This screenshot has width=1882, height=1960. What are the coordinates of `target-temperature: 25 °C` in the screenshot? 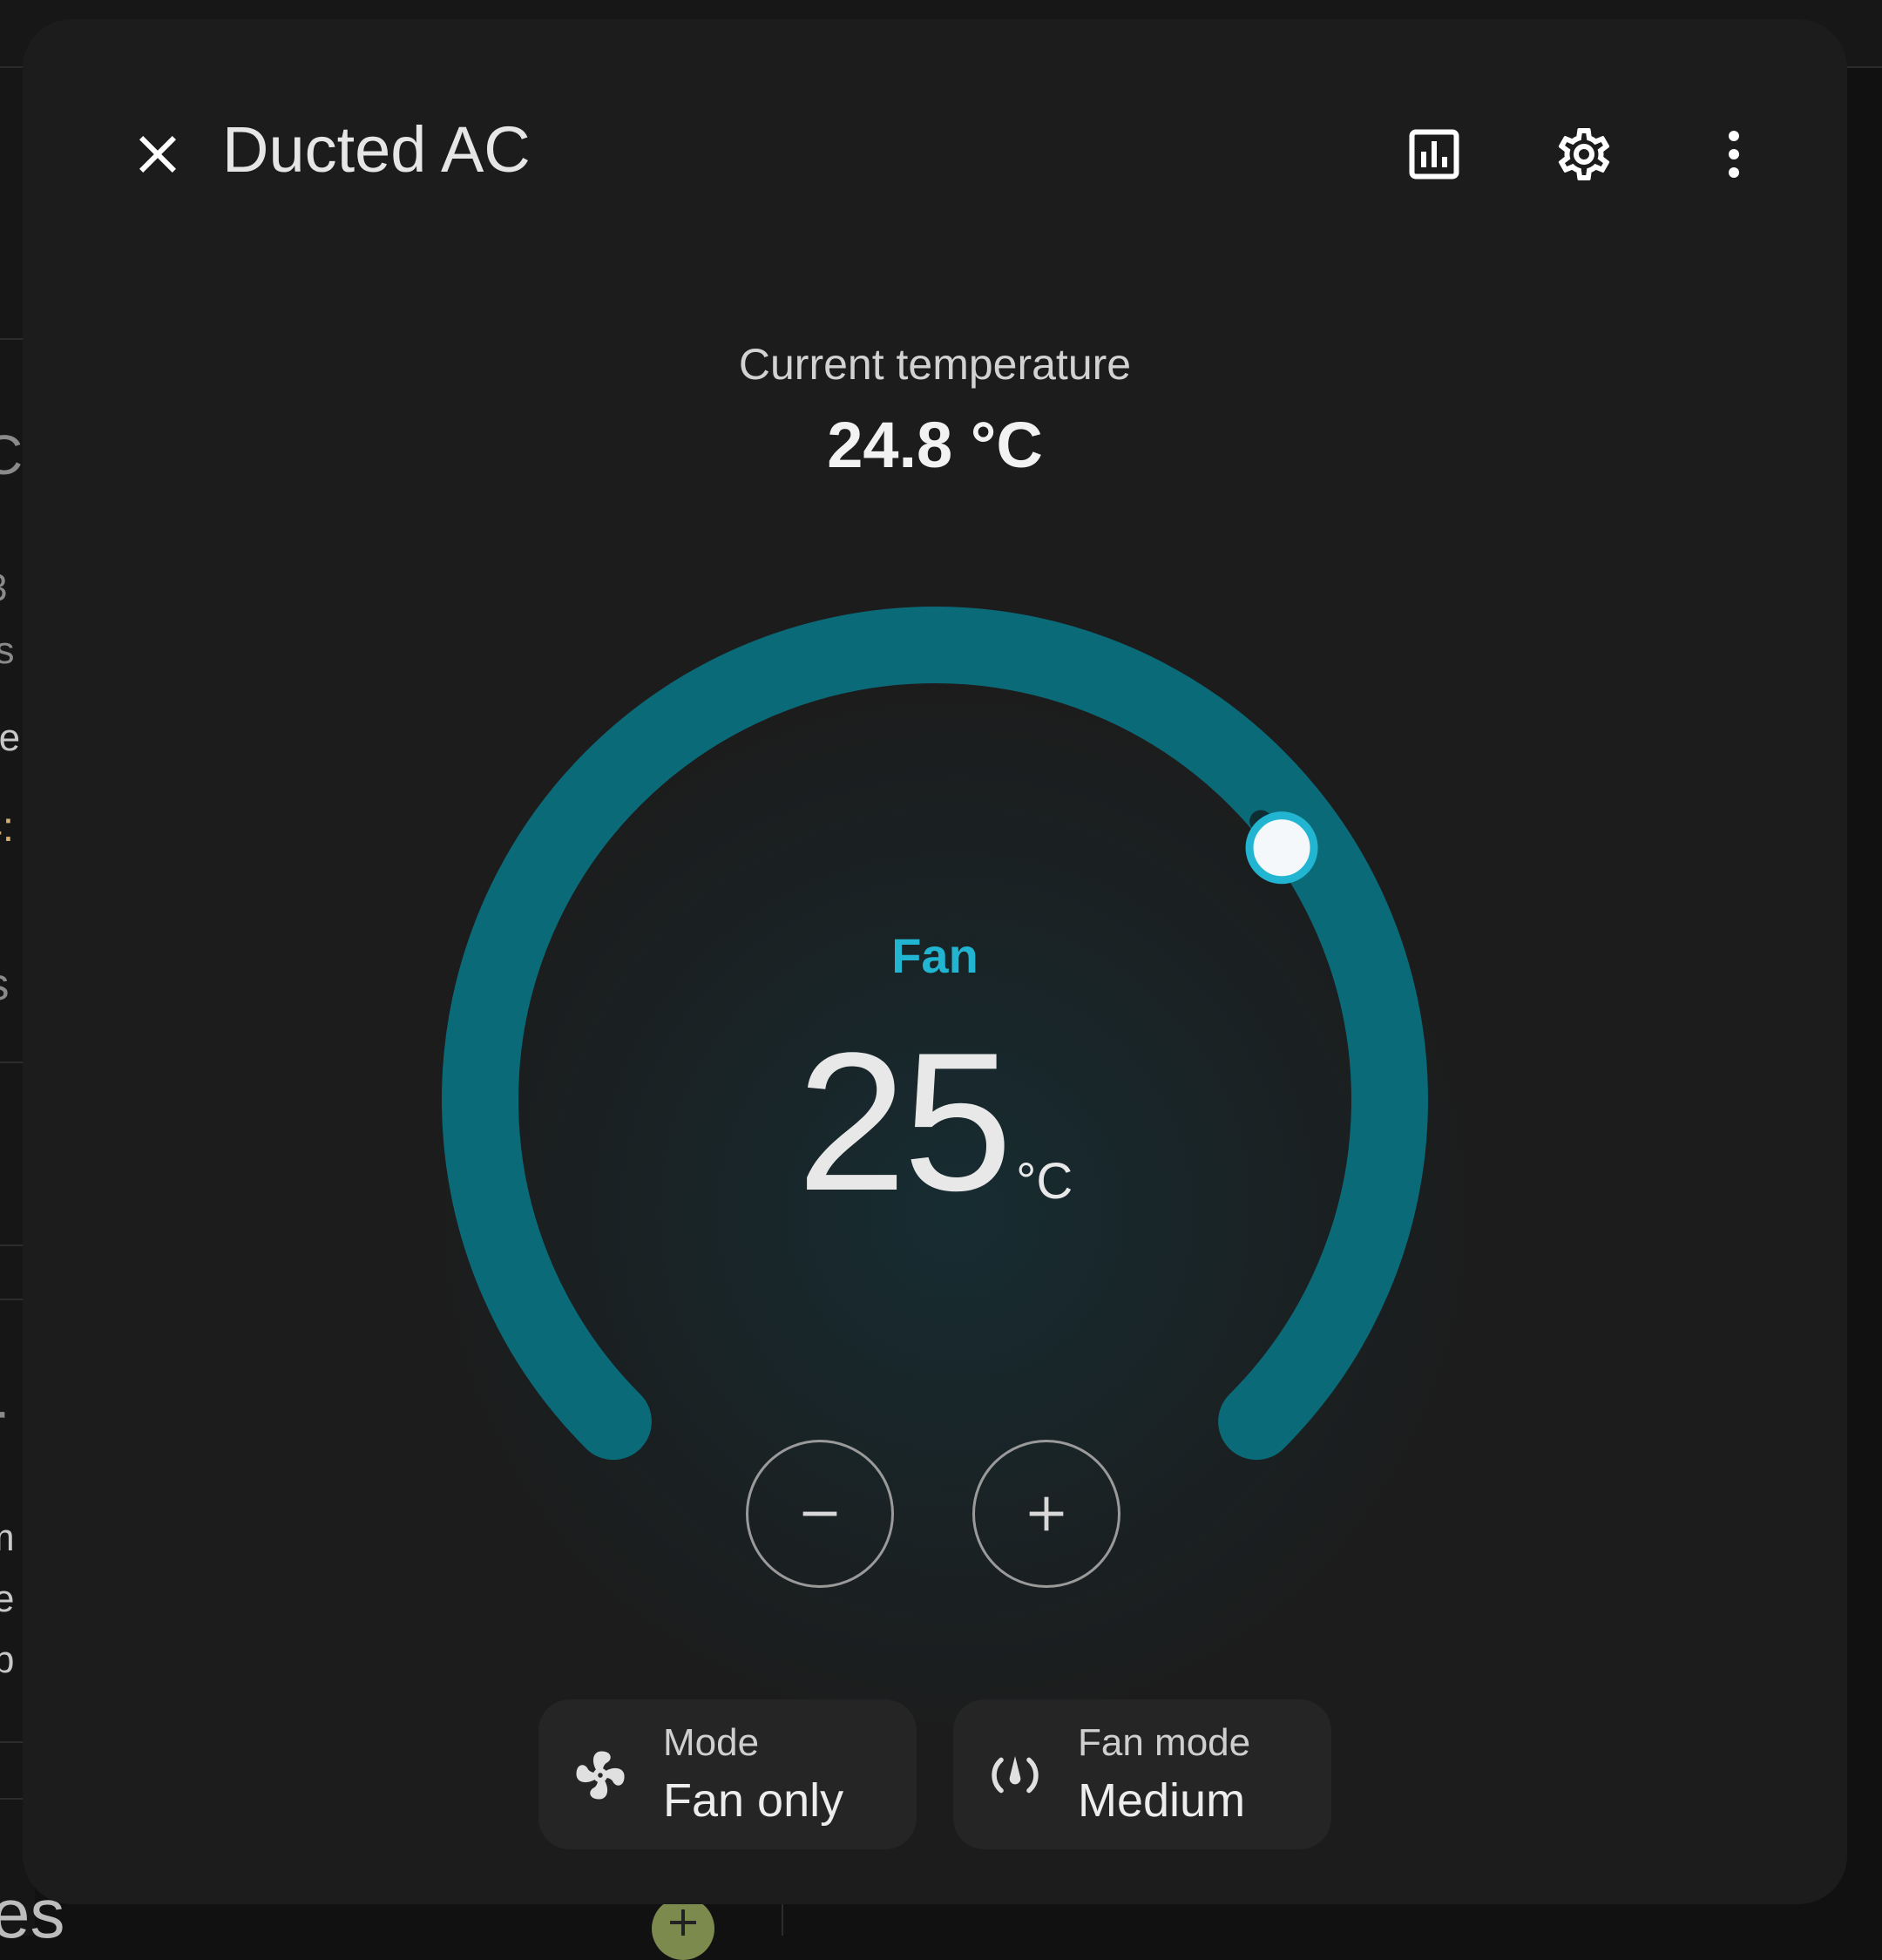 It's located at (935, 1122).